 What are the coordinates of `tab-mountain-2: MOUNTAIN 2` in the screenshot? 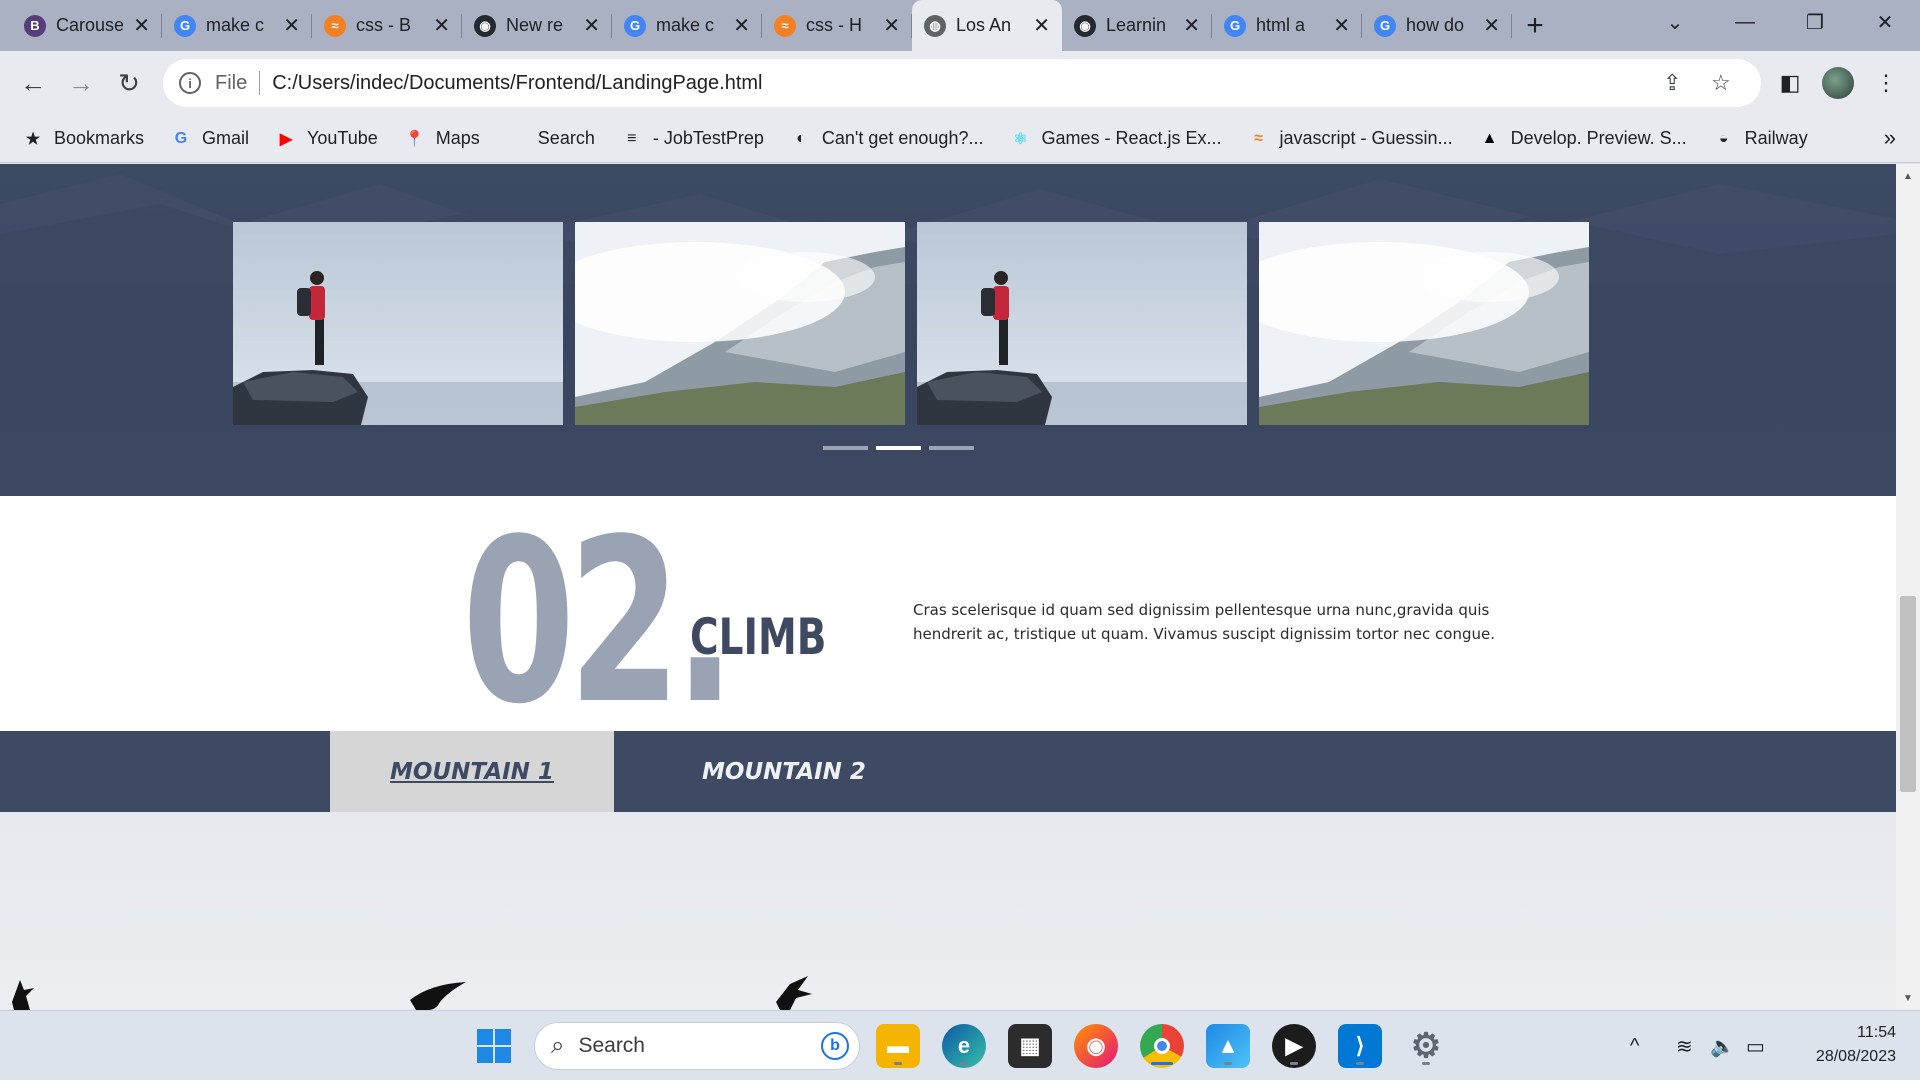 It's located at (784, 771).